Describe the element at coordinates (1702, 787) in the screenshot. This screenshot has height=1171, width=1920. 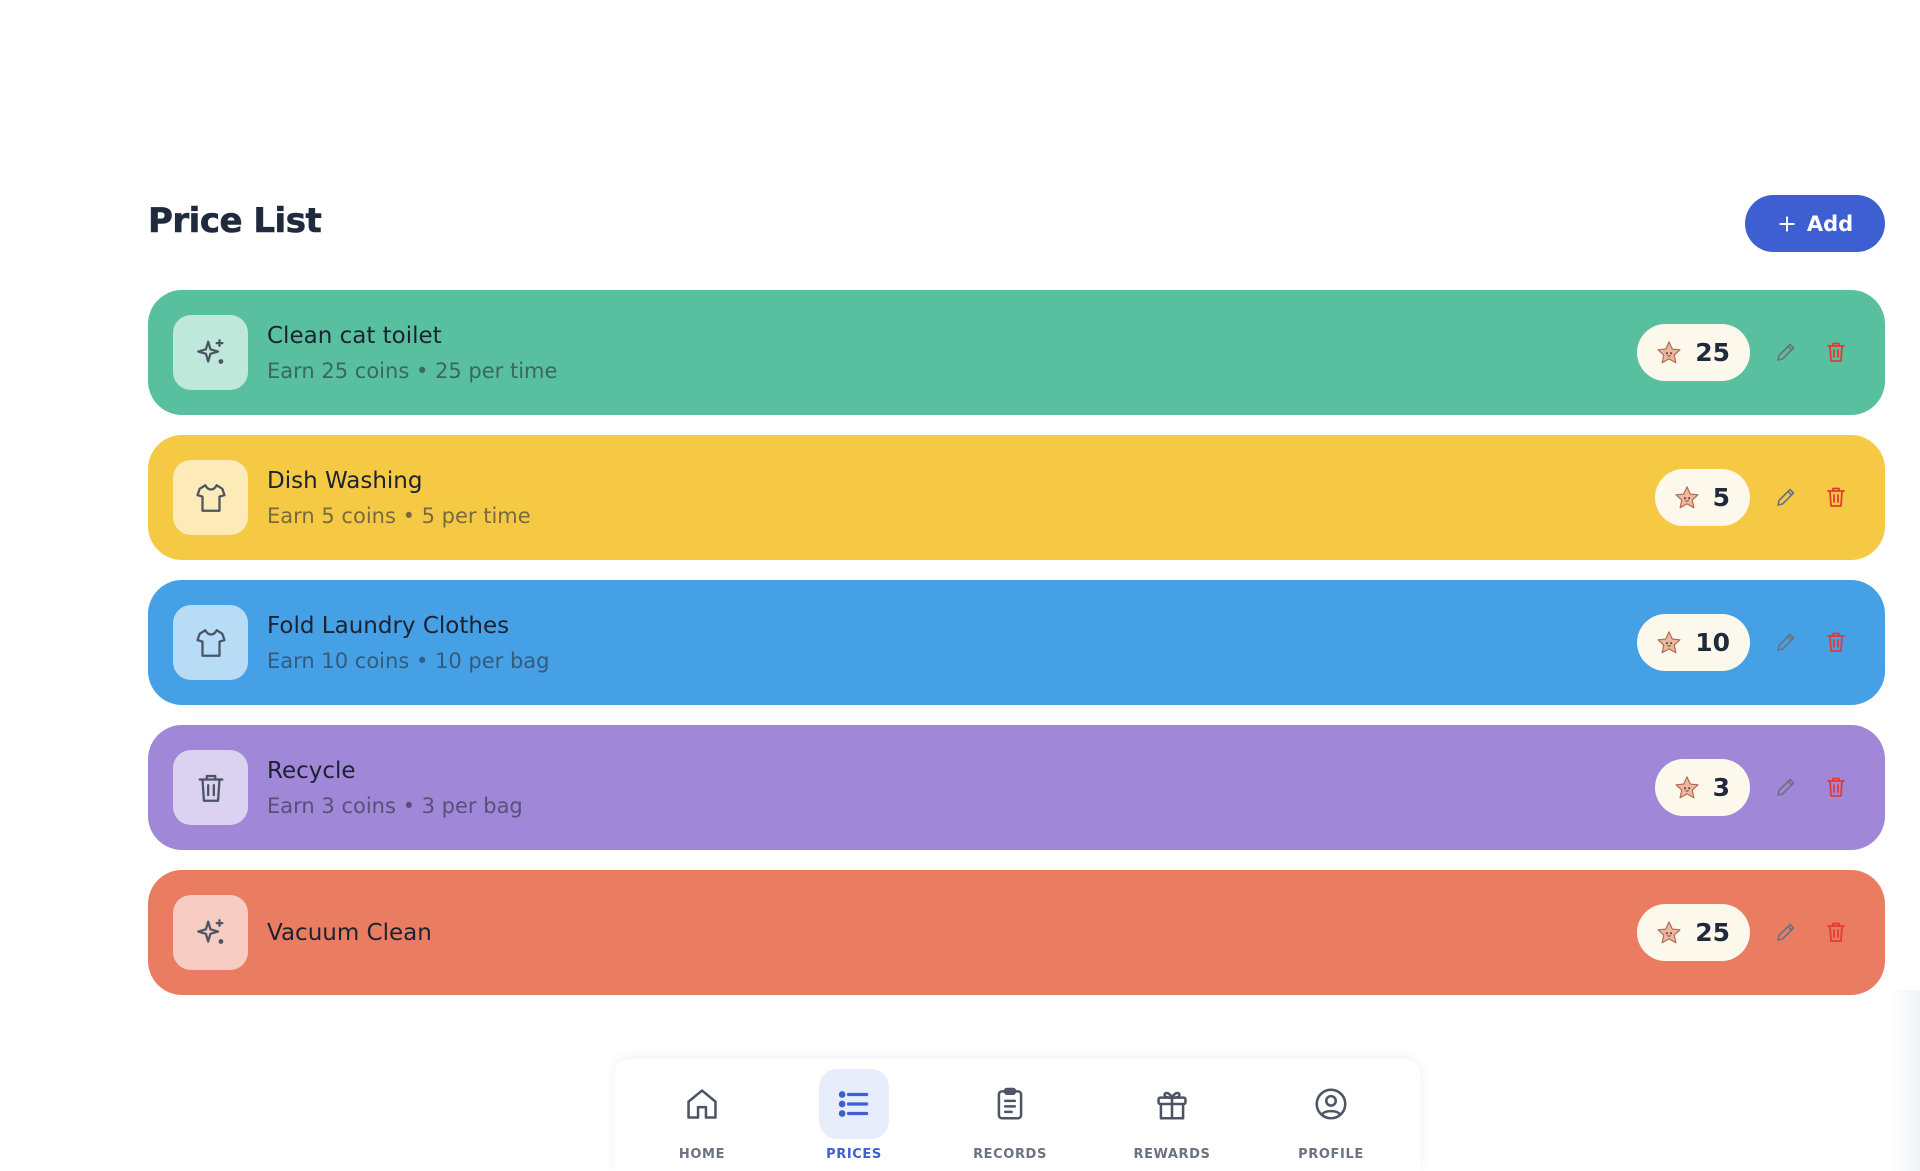
I see `coin-badge: 3` at that location.